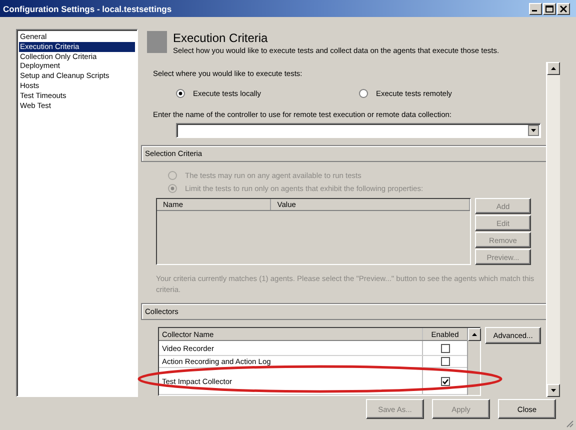 This screenshot has height=430, width=576. Describe the element at coordinates (358, 130) in the screenshot. I see `controller-combo-box` at that location.